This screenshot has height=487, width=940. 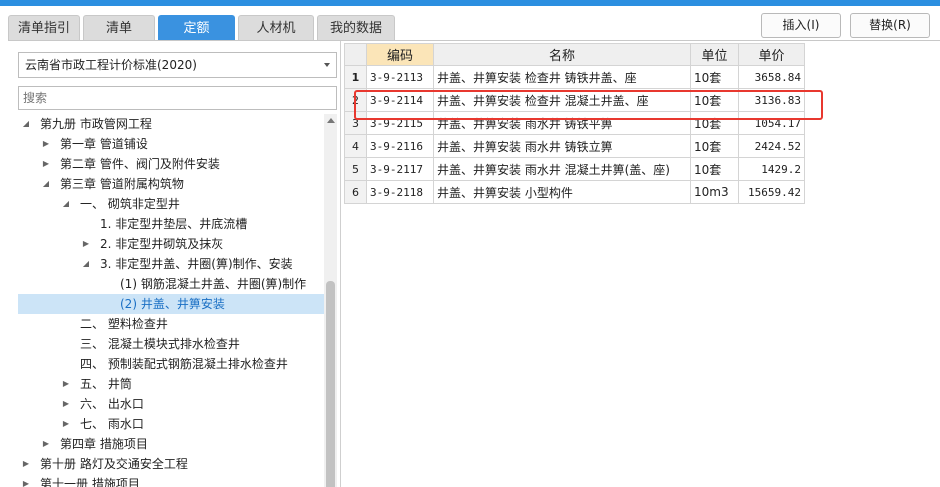 I want to click on standard-select-value: 云南省市政工程计价标准(2020), so click(x=111, y=65).